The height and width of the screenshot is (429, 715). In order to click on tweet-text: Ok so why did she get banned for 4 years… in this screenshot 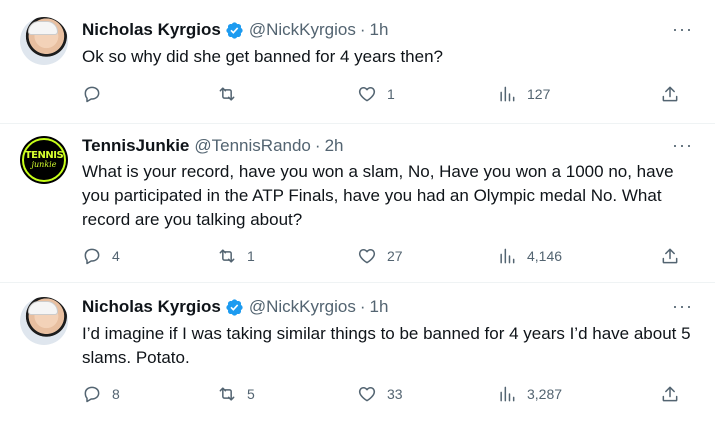, I will do `click(263, 56)`.